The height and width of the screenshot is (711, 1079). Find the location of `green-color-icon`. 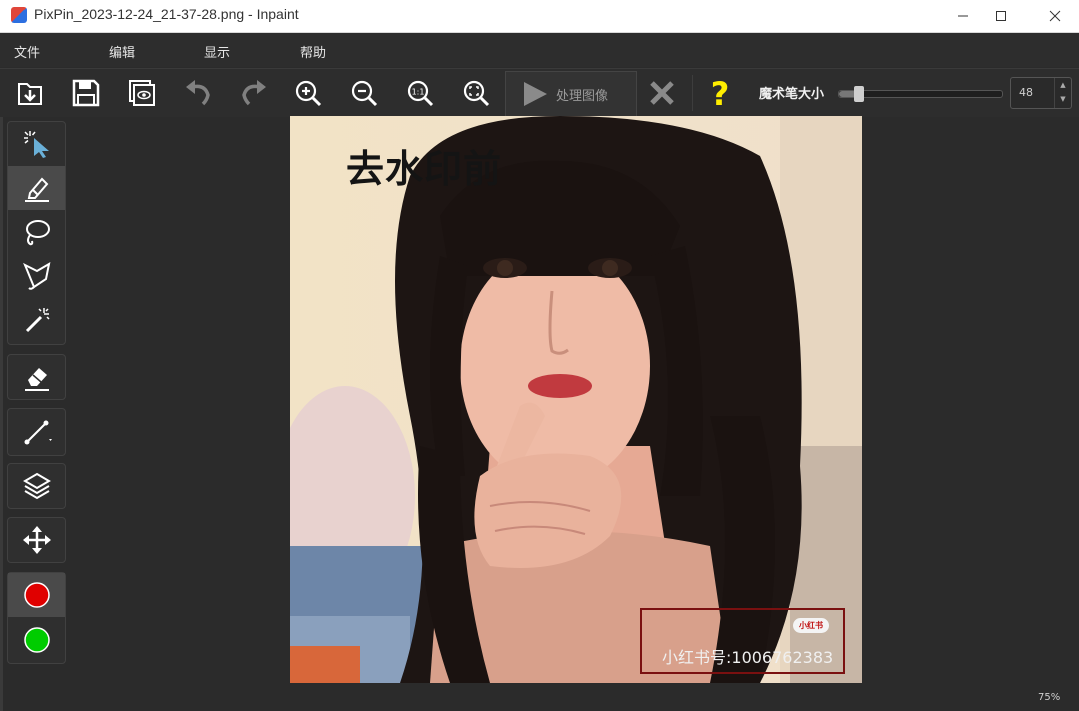

green-color-icon is located at coordinates (36, 640).